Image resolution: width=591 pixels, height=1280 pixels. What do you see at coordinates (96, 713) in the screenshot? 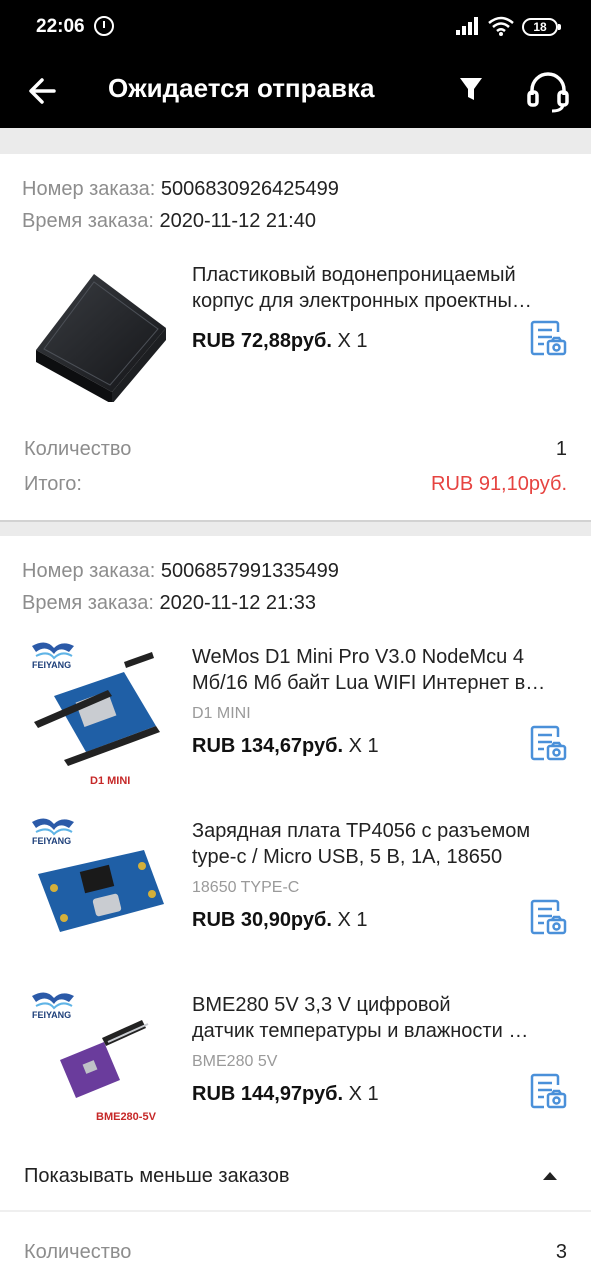
I see `wemos-board-image: FEIYANG D1 MINI` at bounding box center [96, 713].